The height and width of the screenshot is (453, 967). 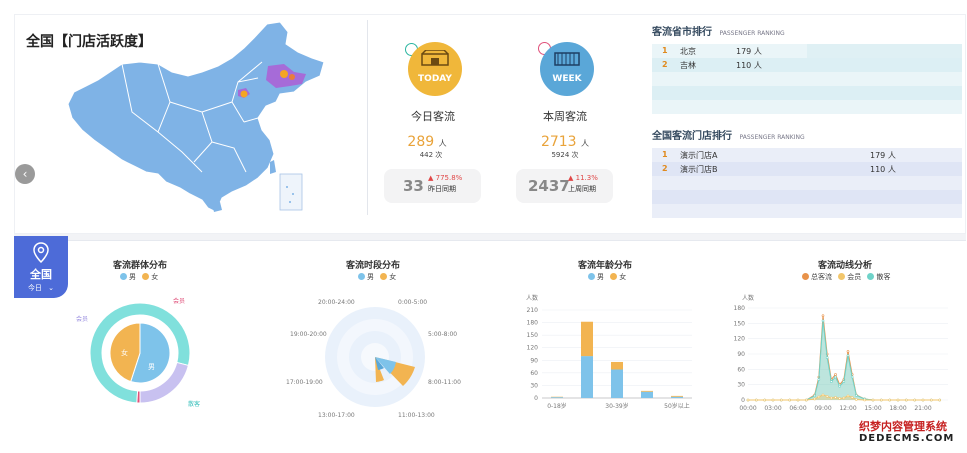 I want to click on table-row: 1 北京 179 人, so click(x=807, y=51).